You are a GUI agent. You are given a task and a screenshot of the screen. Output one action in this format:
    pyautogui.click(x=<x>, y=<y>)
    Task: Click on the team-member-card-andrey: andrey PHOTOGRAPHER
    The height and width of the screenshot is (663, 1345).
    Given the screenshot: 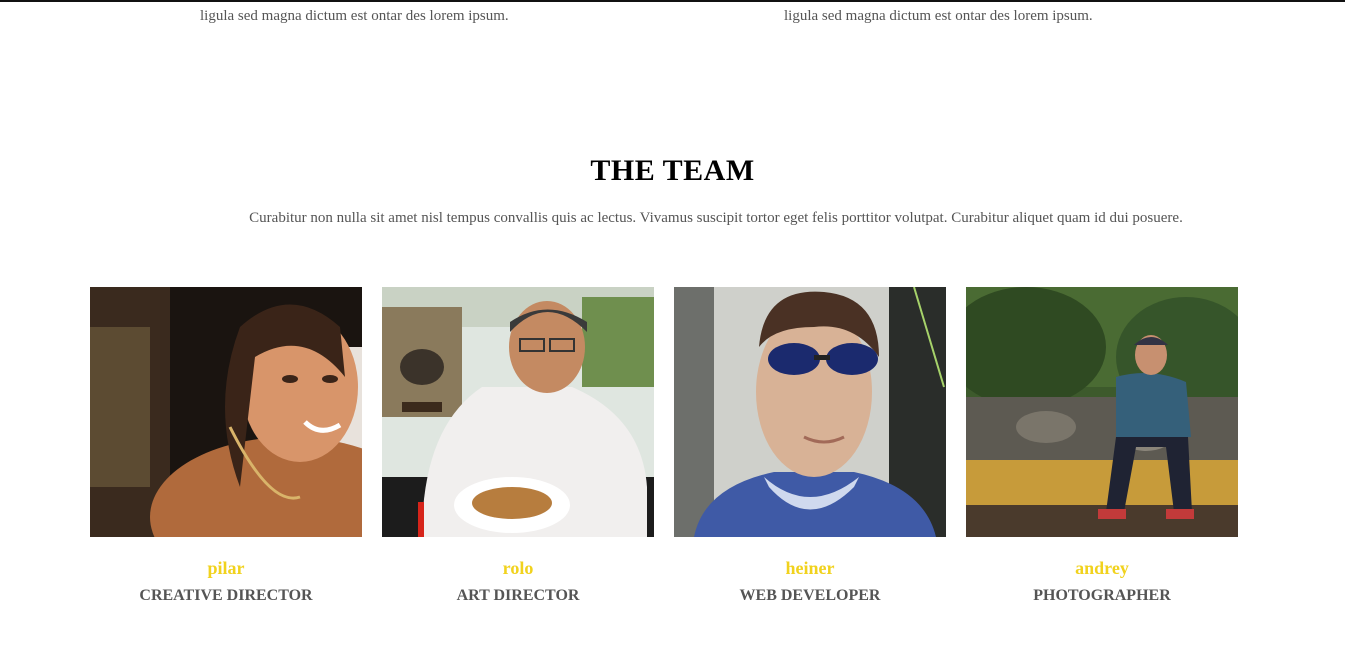 What is the action you would take?
    pyautogui.click(x=1102, y=446)
    